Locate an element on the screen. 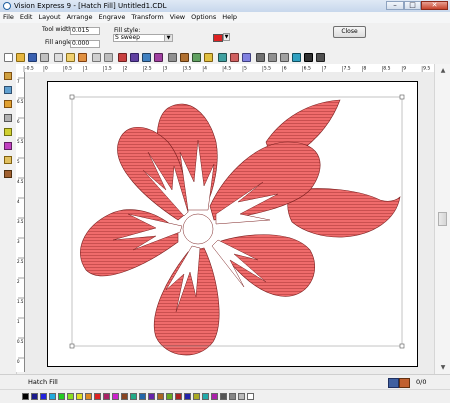 The image size is (450, 403). ruler-label: 2.5 is located at coordinates (20, 261).